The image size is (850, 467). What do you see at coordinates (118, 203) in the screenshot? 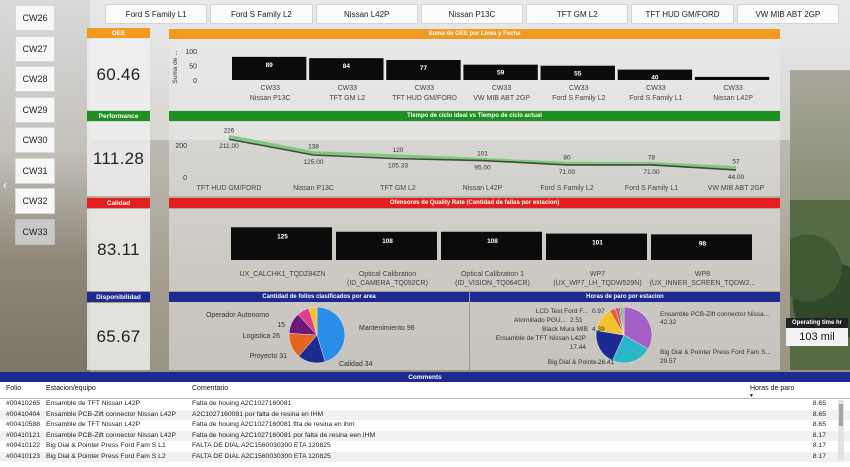
I see `kpi-calidad-label: Calidad` at bounding box center [118, 203].